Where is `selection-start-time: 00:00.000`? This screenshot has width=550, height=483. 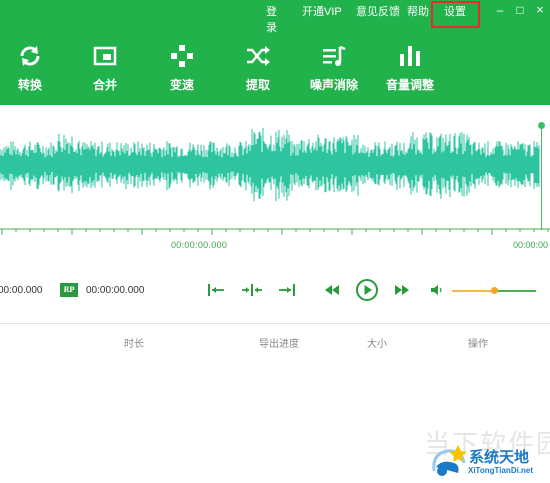 selection-start-time: 00:00.000 is located at coordinates (21, 290).